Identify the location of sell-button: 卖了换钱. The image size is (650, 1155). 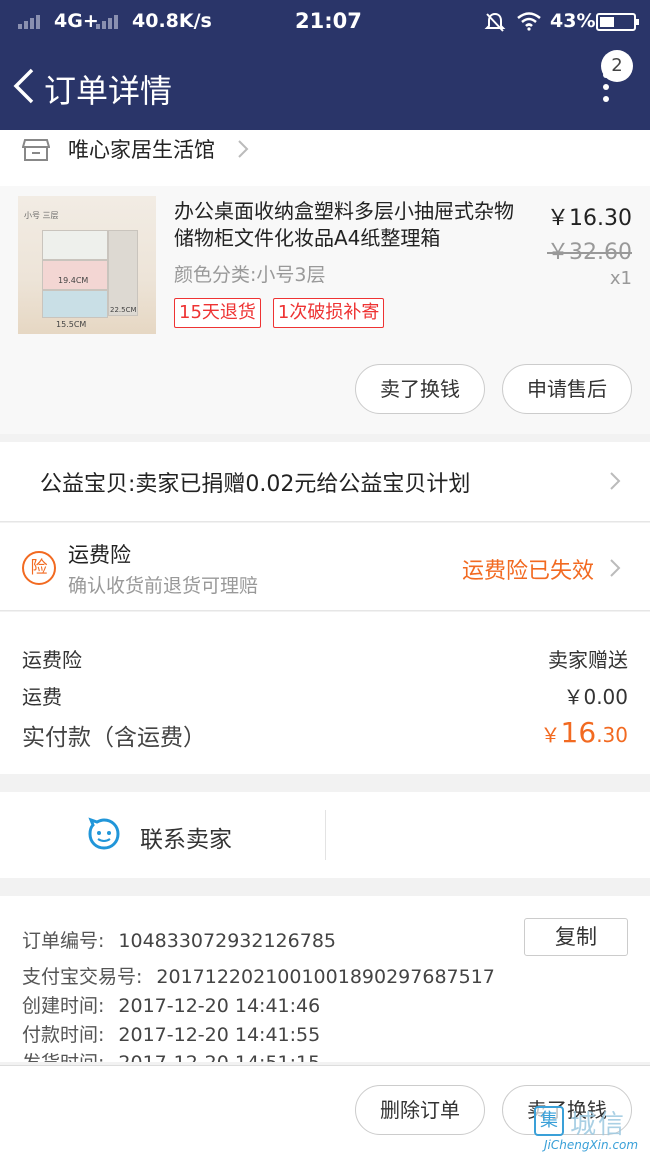
(420, 389).